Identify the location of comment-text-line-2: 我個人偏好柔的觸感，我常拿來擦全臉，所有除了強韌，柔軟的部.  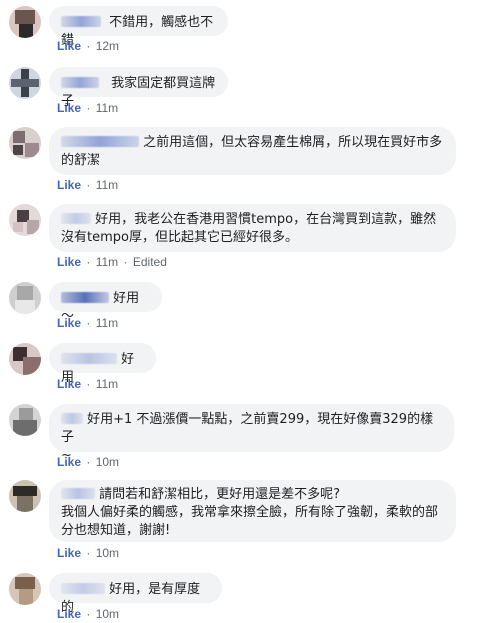
(250, 512).